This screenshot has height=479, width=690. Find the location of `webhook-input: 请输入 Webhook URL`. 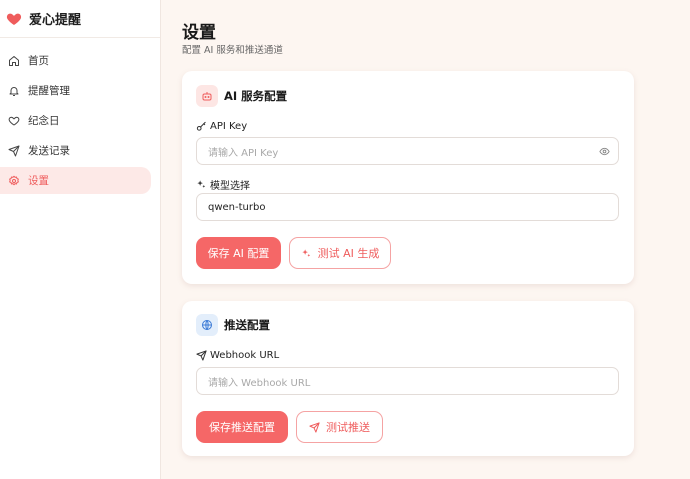

webhook-input: 请输入 Webhook URL is located at coordinates (407, 381).